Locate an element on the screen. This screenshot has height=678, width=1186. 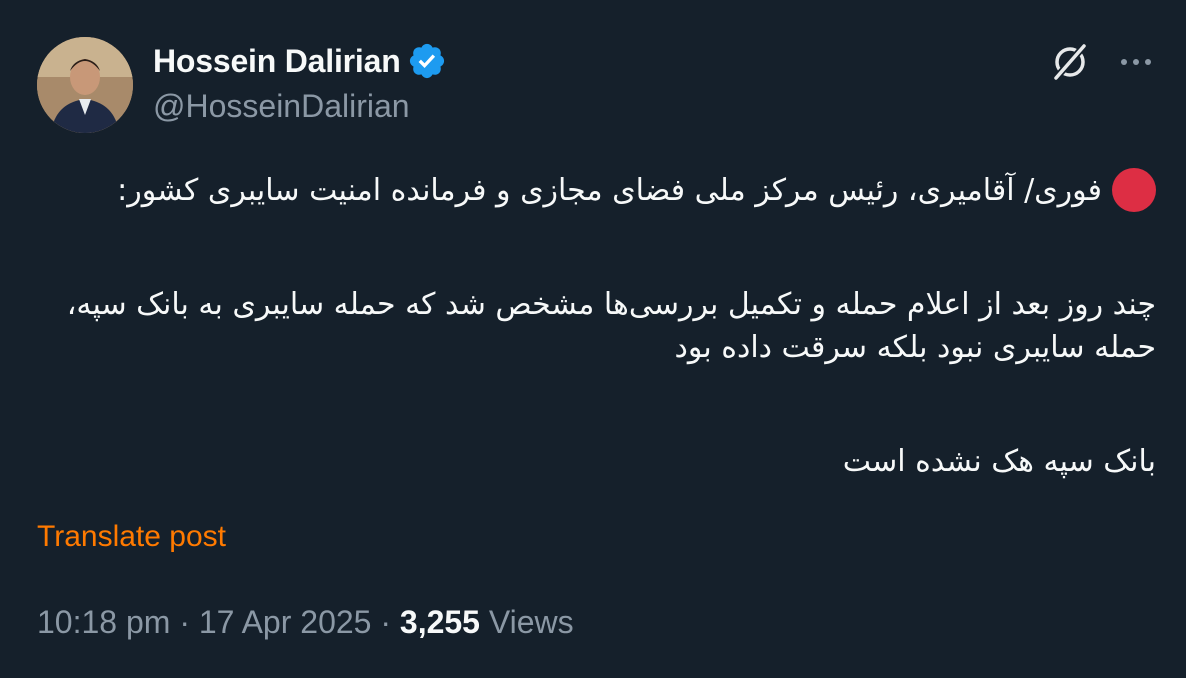
views-count: 3,255 is located at coordinates (439, 622).